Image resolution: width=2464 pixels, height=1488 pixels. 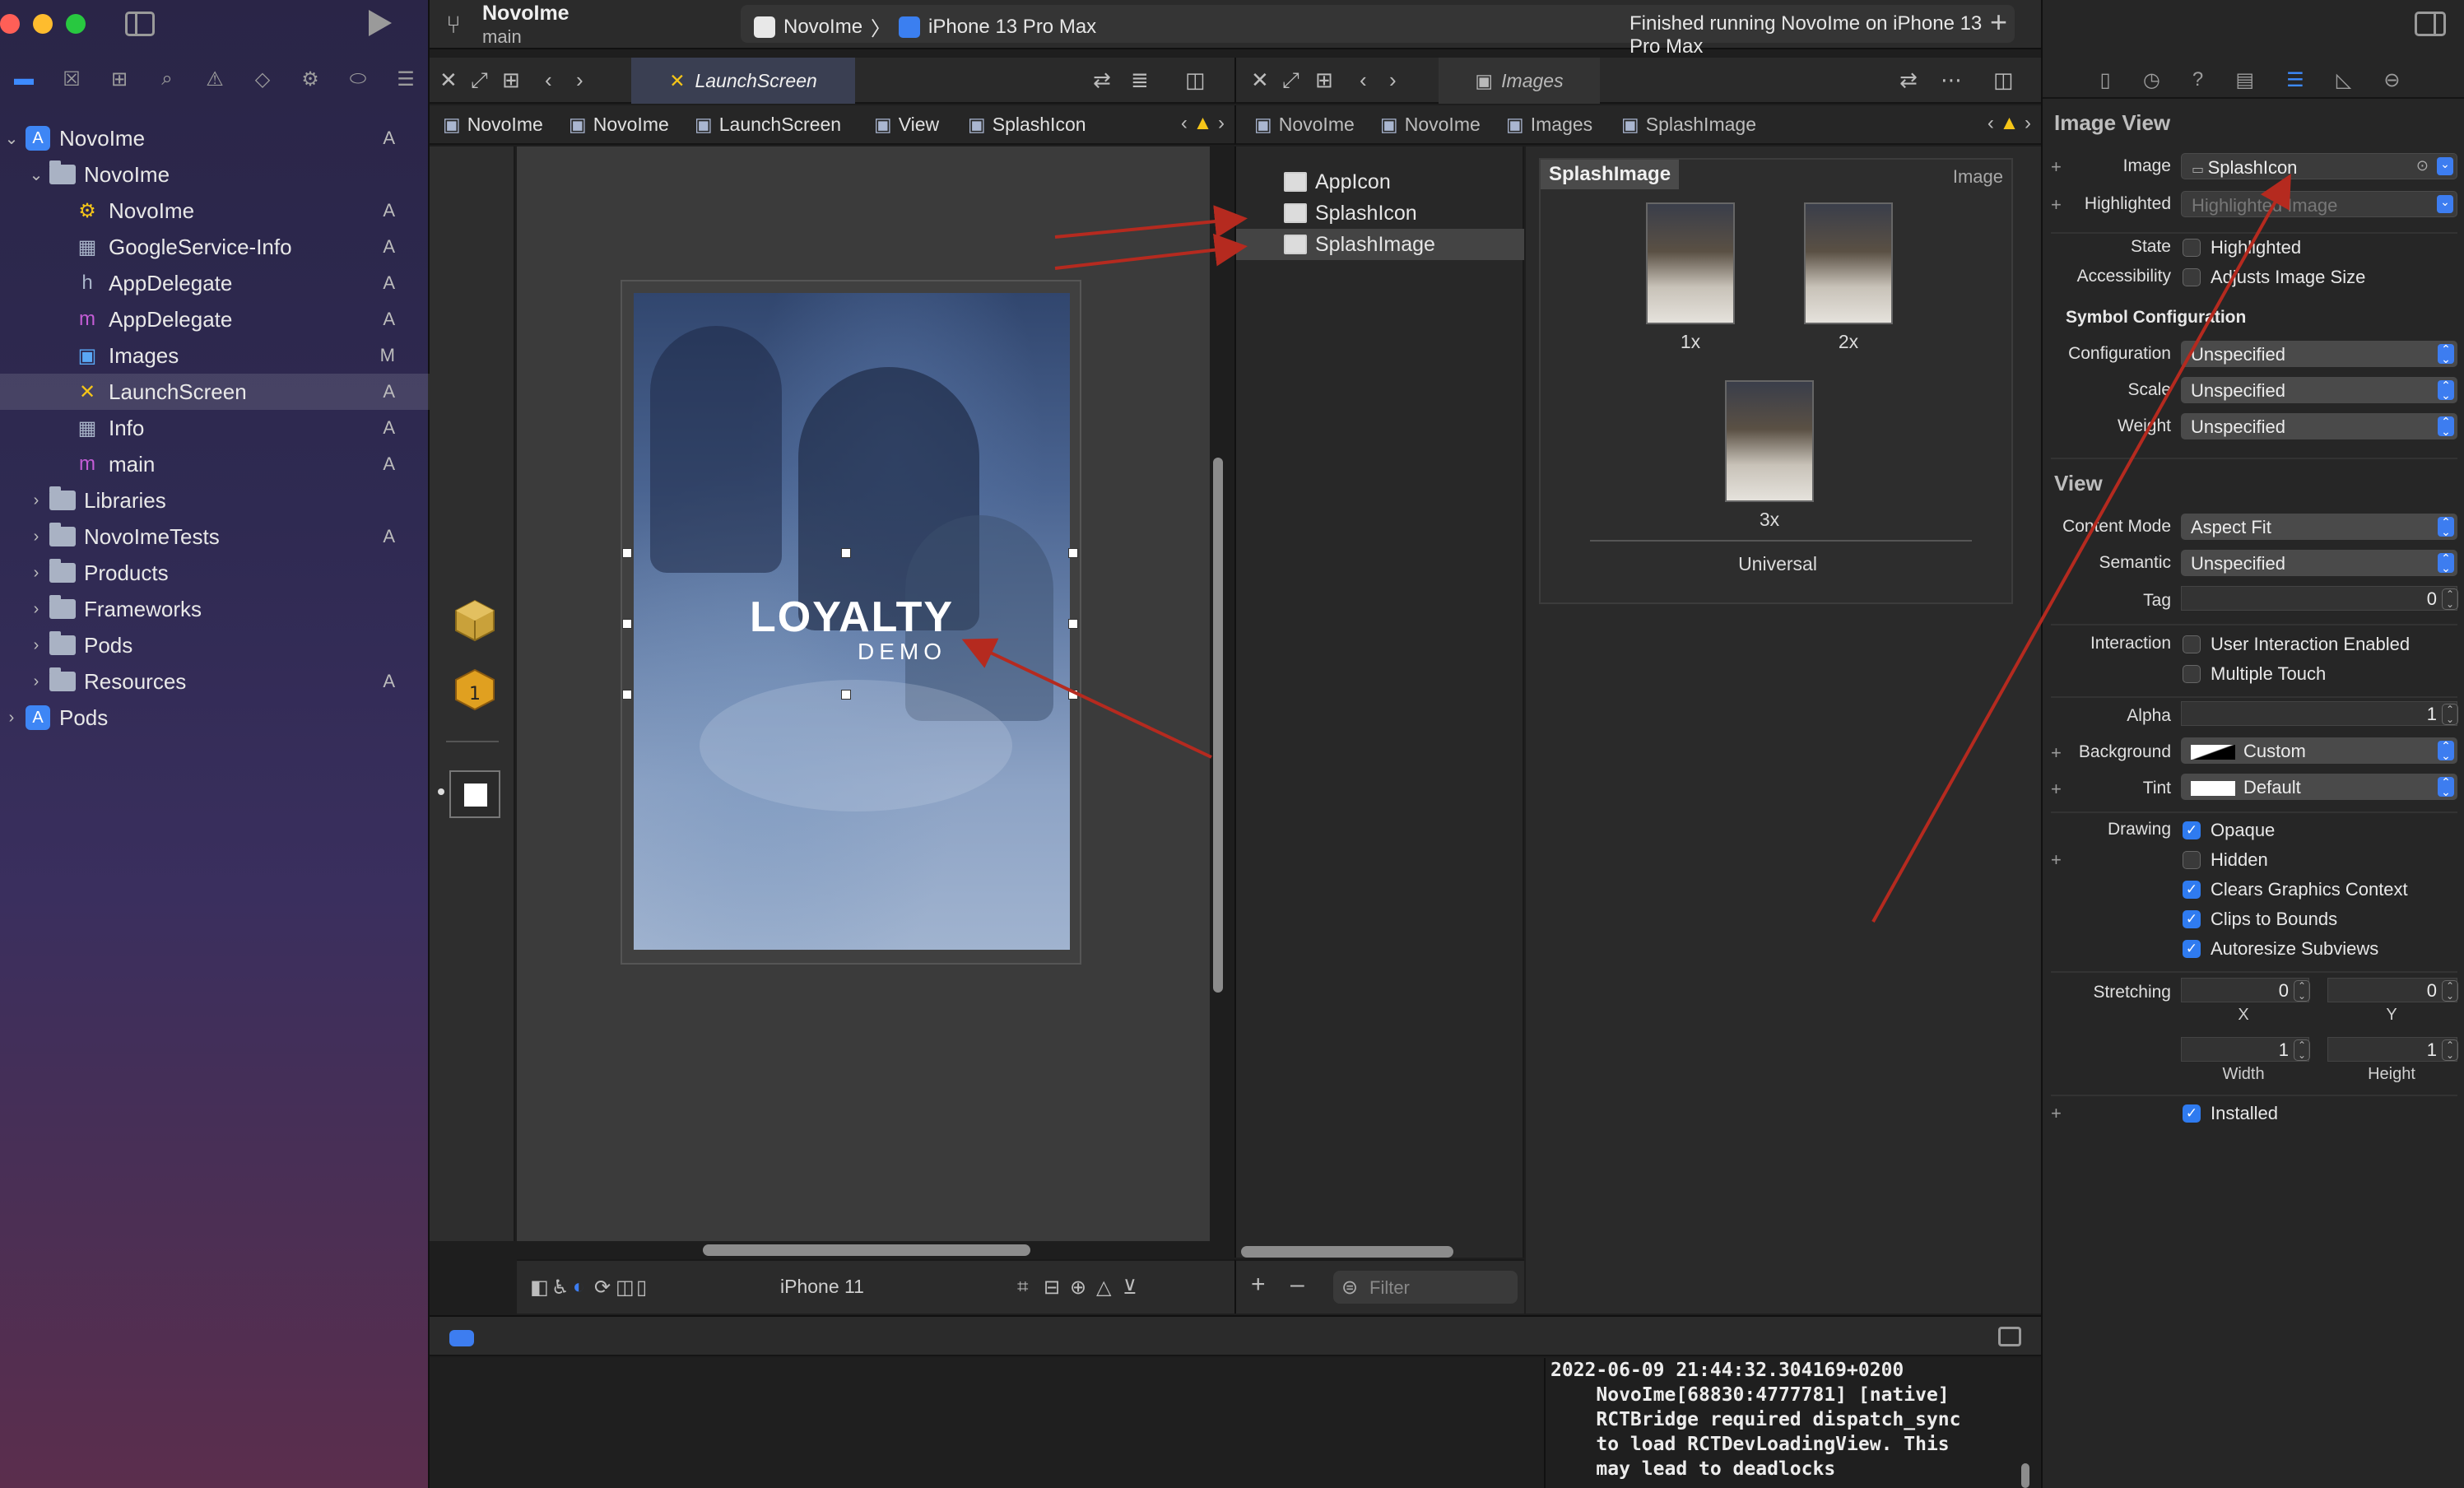 What do you see at coordinates (2280, 949) in the screenshot?
I see `autoresize-checkbox: ✓ Autoresize Subviews` at bounding box center [2280, 949].